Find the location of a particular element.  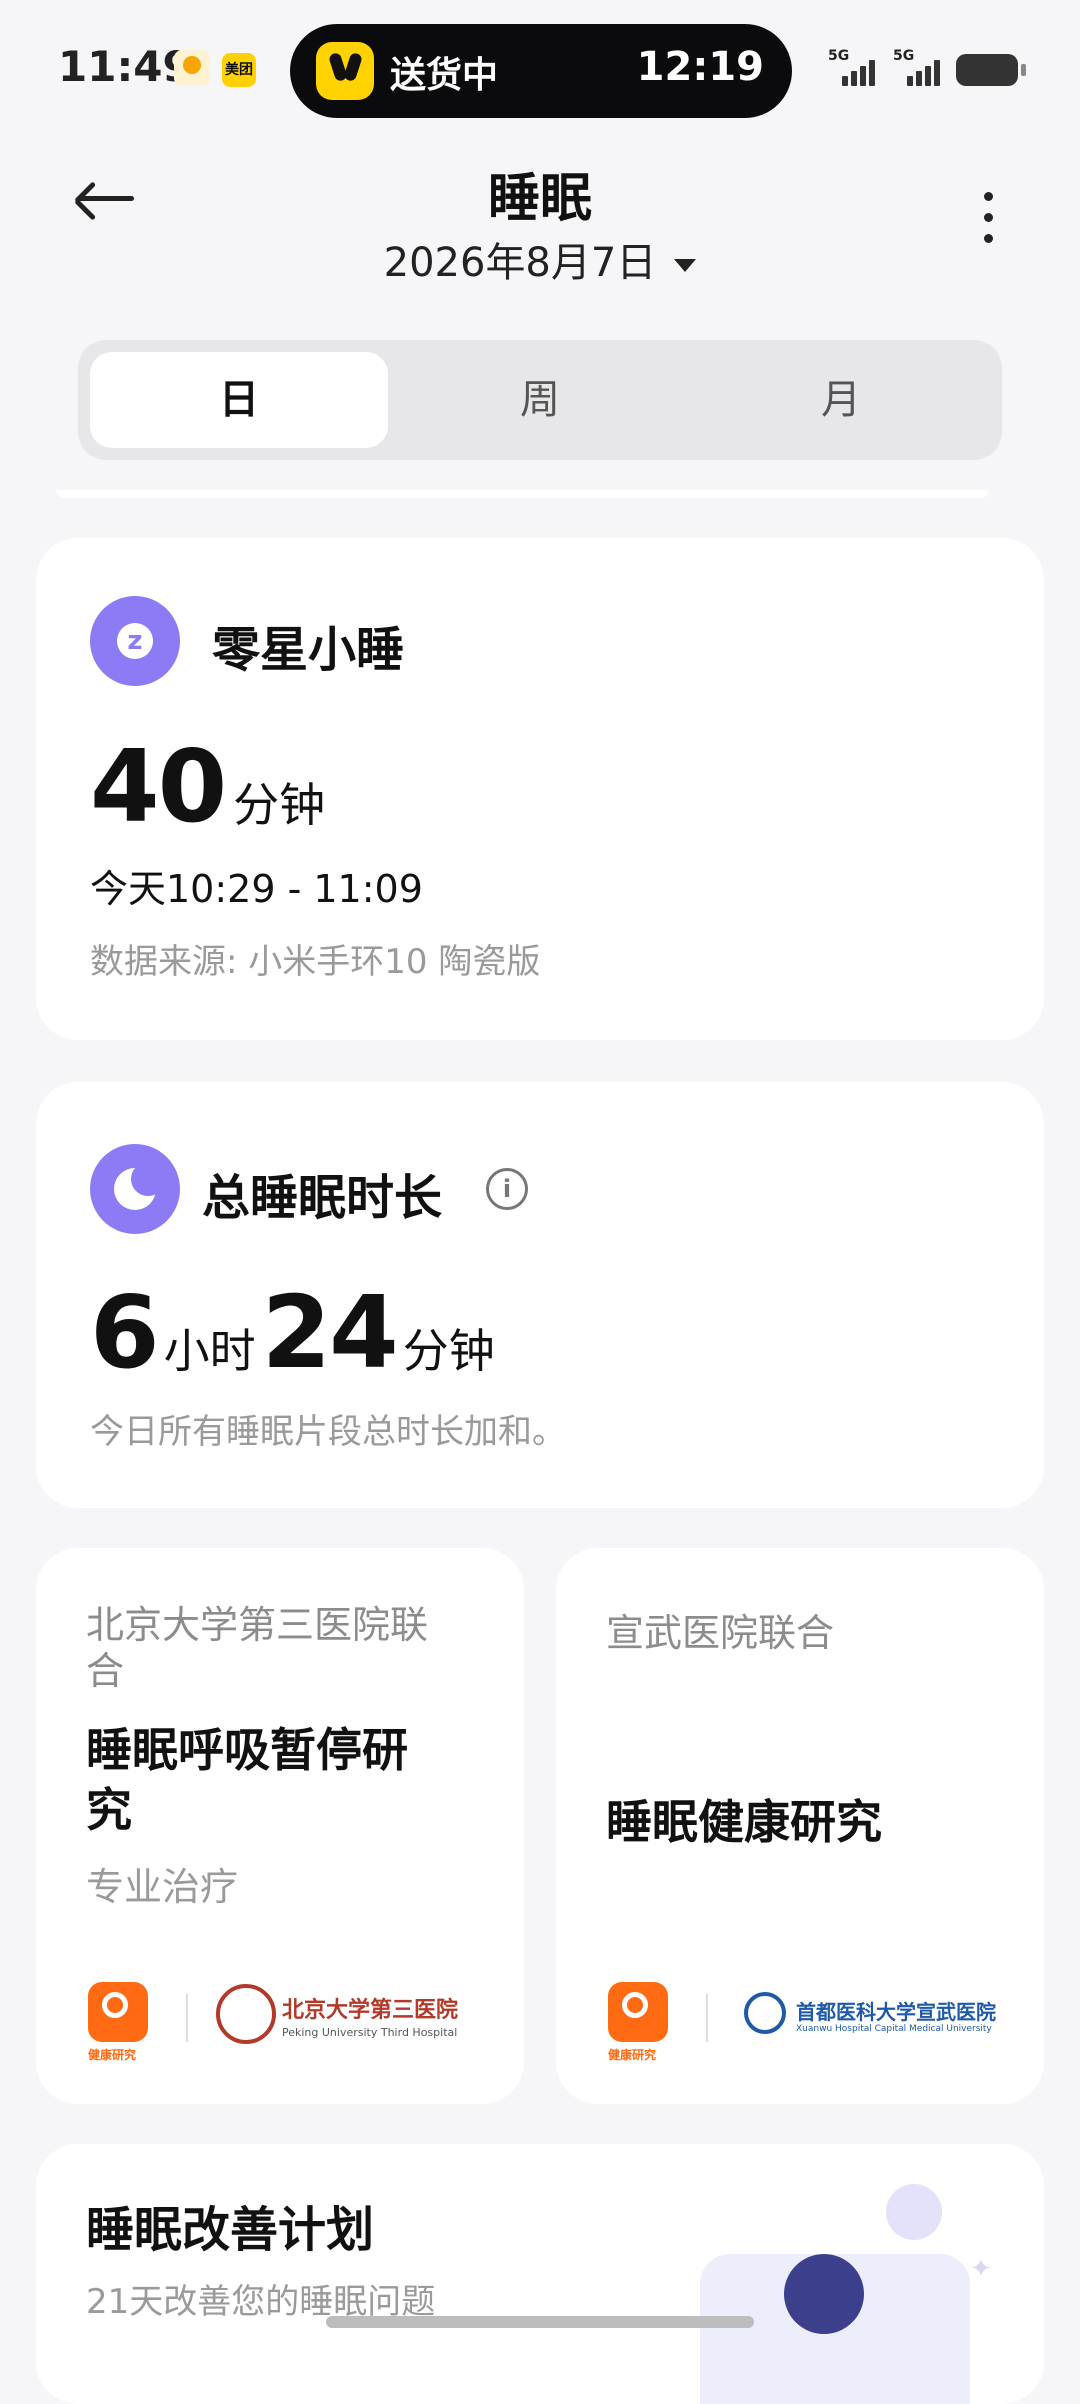

nap-data-source: 数据来源: 小米手环10 陶瓷版 is located at coordinates (315, 962).